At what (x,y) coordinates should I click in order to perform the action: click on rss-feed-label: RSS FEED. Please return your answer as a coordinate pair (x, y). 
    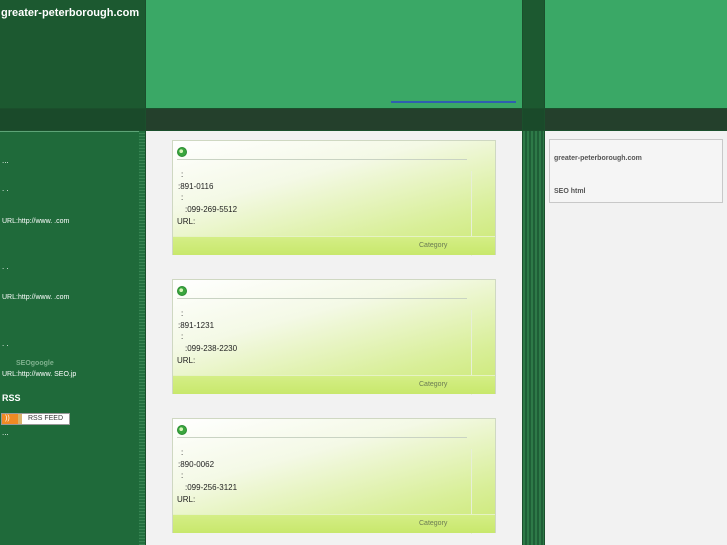
    Looking at the image, I should click on (46, 418).